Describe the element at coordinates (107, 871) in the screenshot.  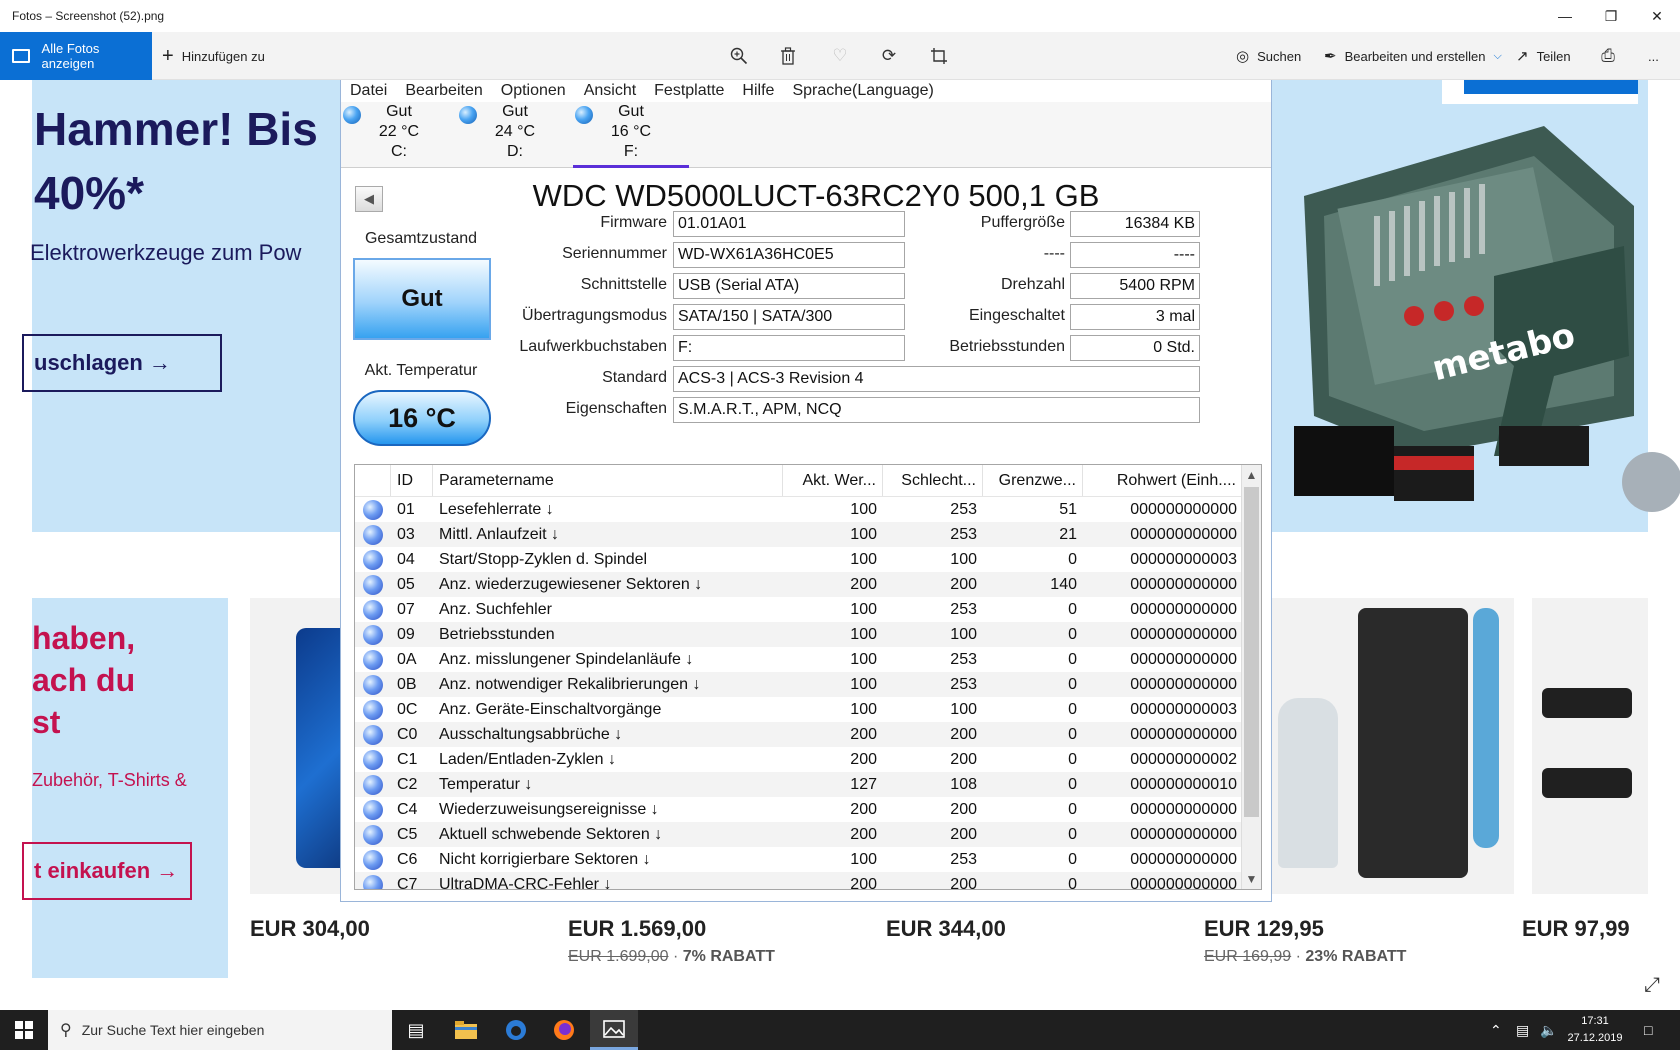
I see `card-cta-button: t einkaufen →` at that location.